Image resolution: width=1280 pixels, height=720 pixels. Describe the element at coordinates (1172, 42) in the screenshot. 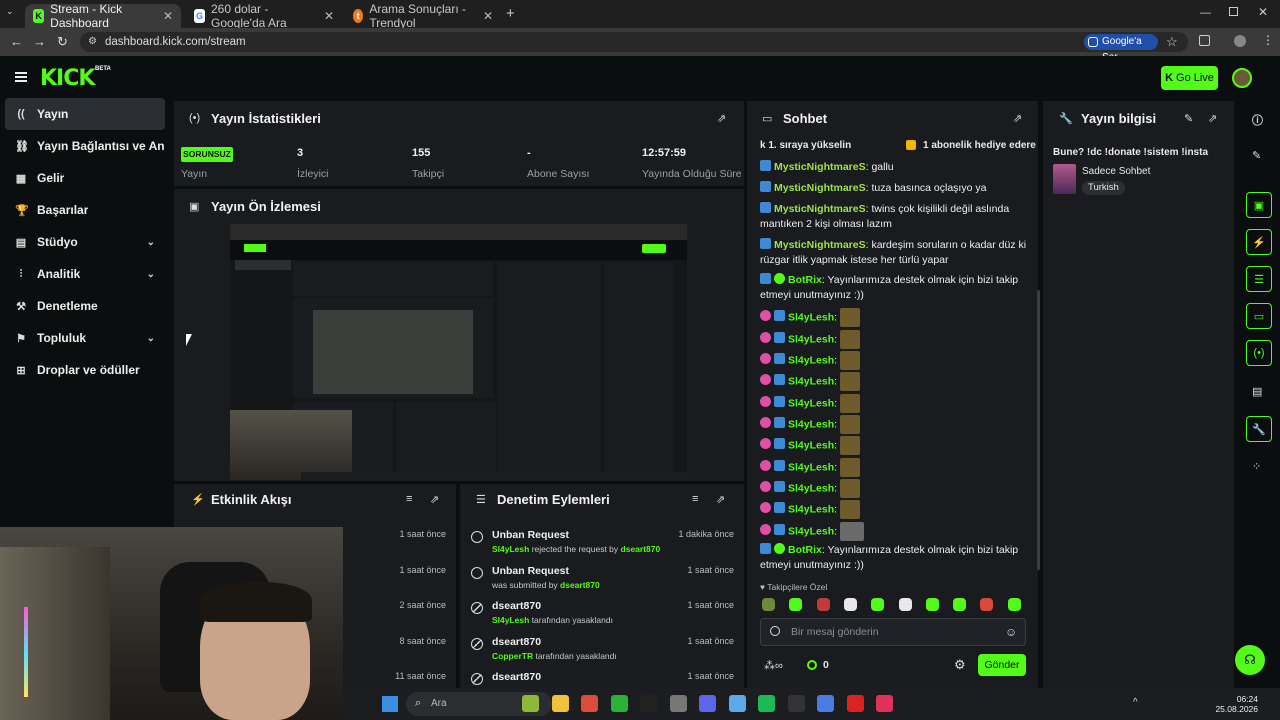

I see `bookmark-star-icon: ☆` at that location.